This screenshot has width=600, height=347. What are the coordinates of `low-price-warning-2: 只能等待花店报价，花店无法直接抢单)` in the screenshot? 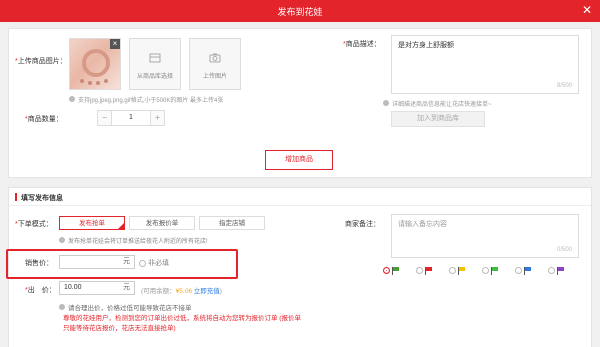 It's located at (119, 328).